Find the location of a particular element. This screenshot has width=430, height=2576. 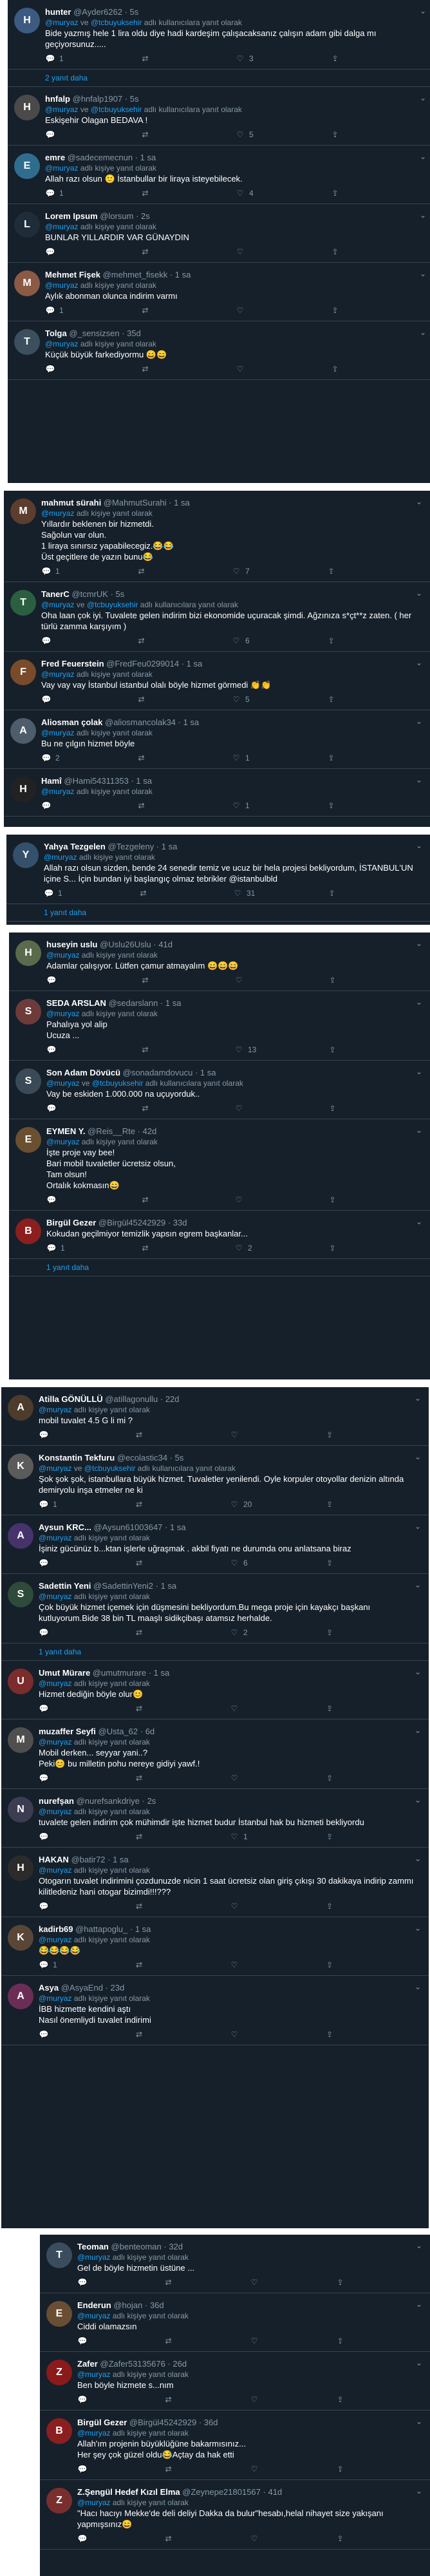

timestamp: 23d is located at coordinates (118, 1988).